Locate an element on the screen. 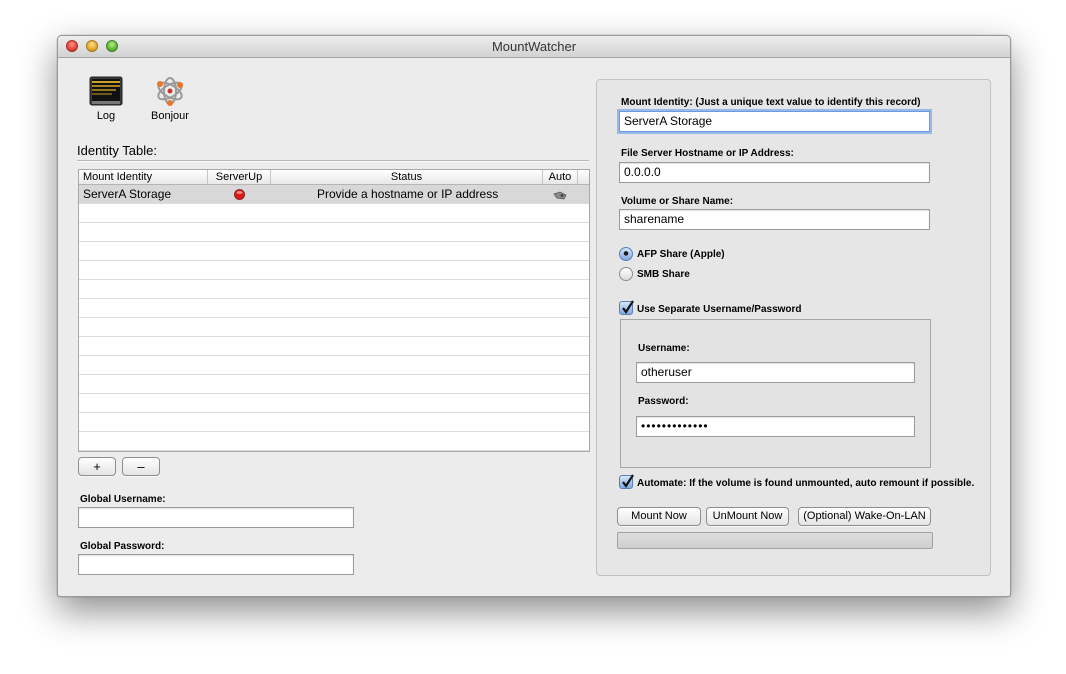 This screenshot has width=1066, height=674. bonjour-label: Bonjour is located at coordinates (170, 116).